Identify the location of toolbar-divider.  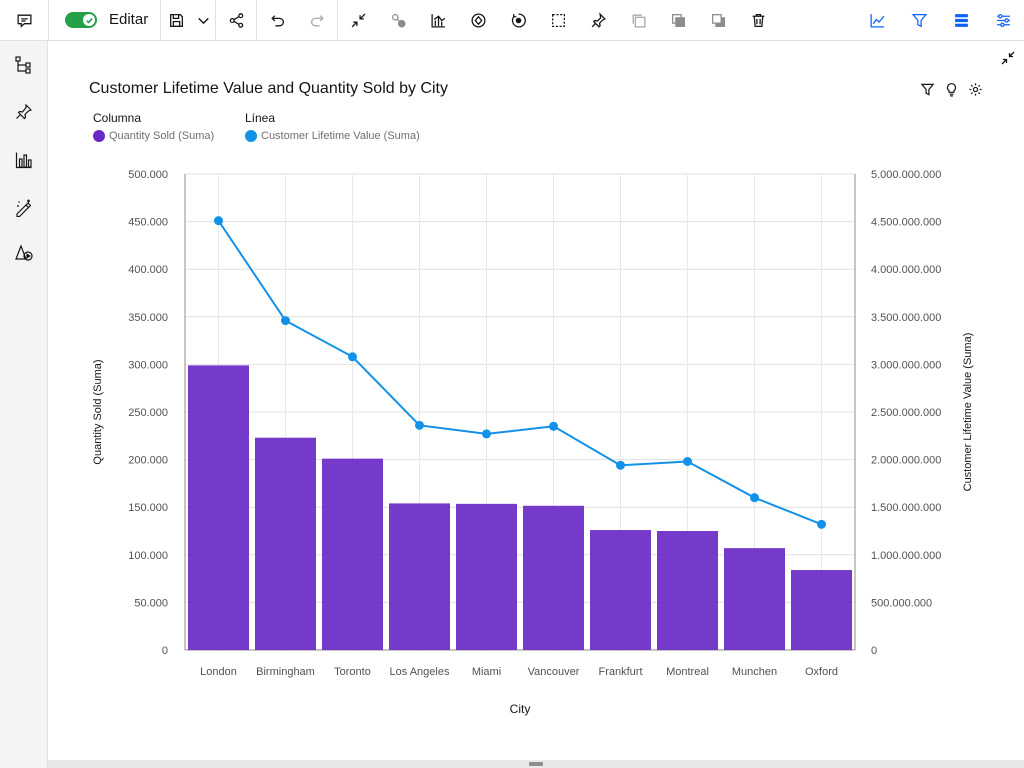
(48, 20).